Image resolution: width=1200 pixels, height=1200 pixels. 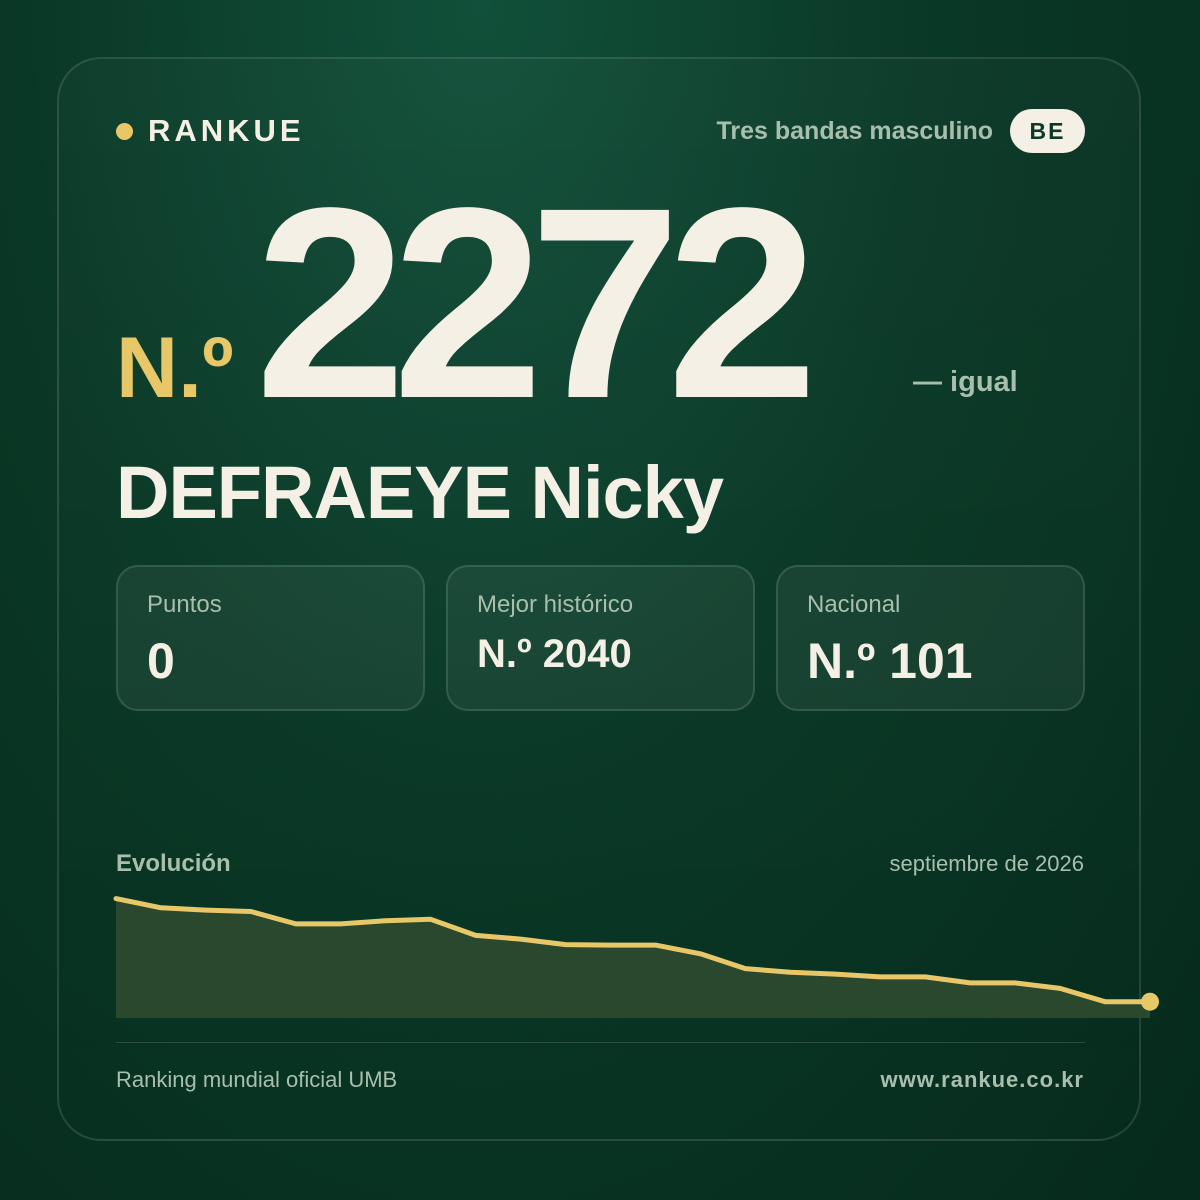 I want to click on rank-change: — igual, so click(x=965, y=382).